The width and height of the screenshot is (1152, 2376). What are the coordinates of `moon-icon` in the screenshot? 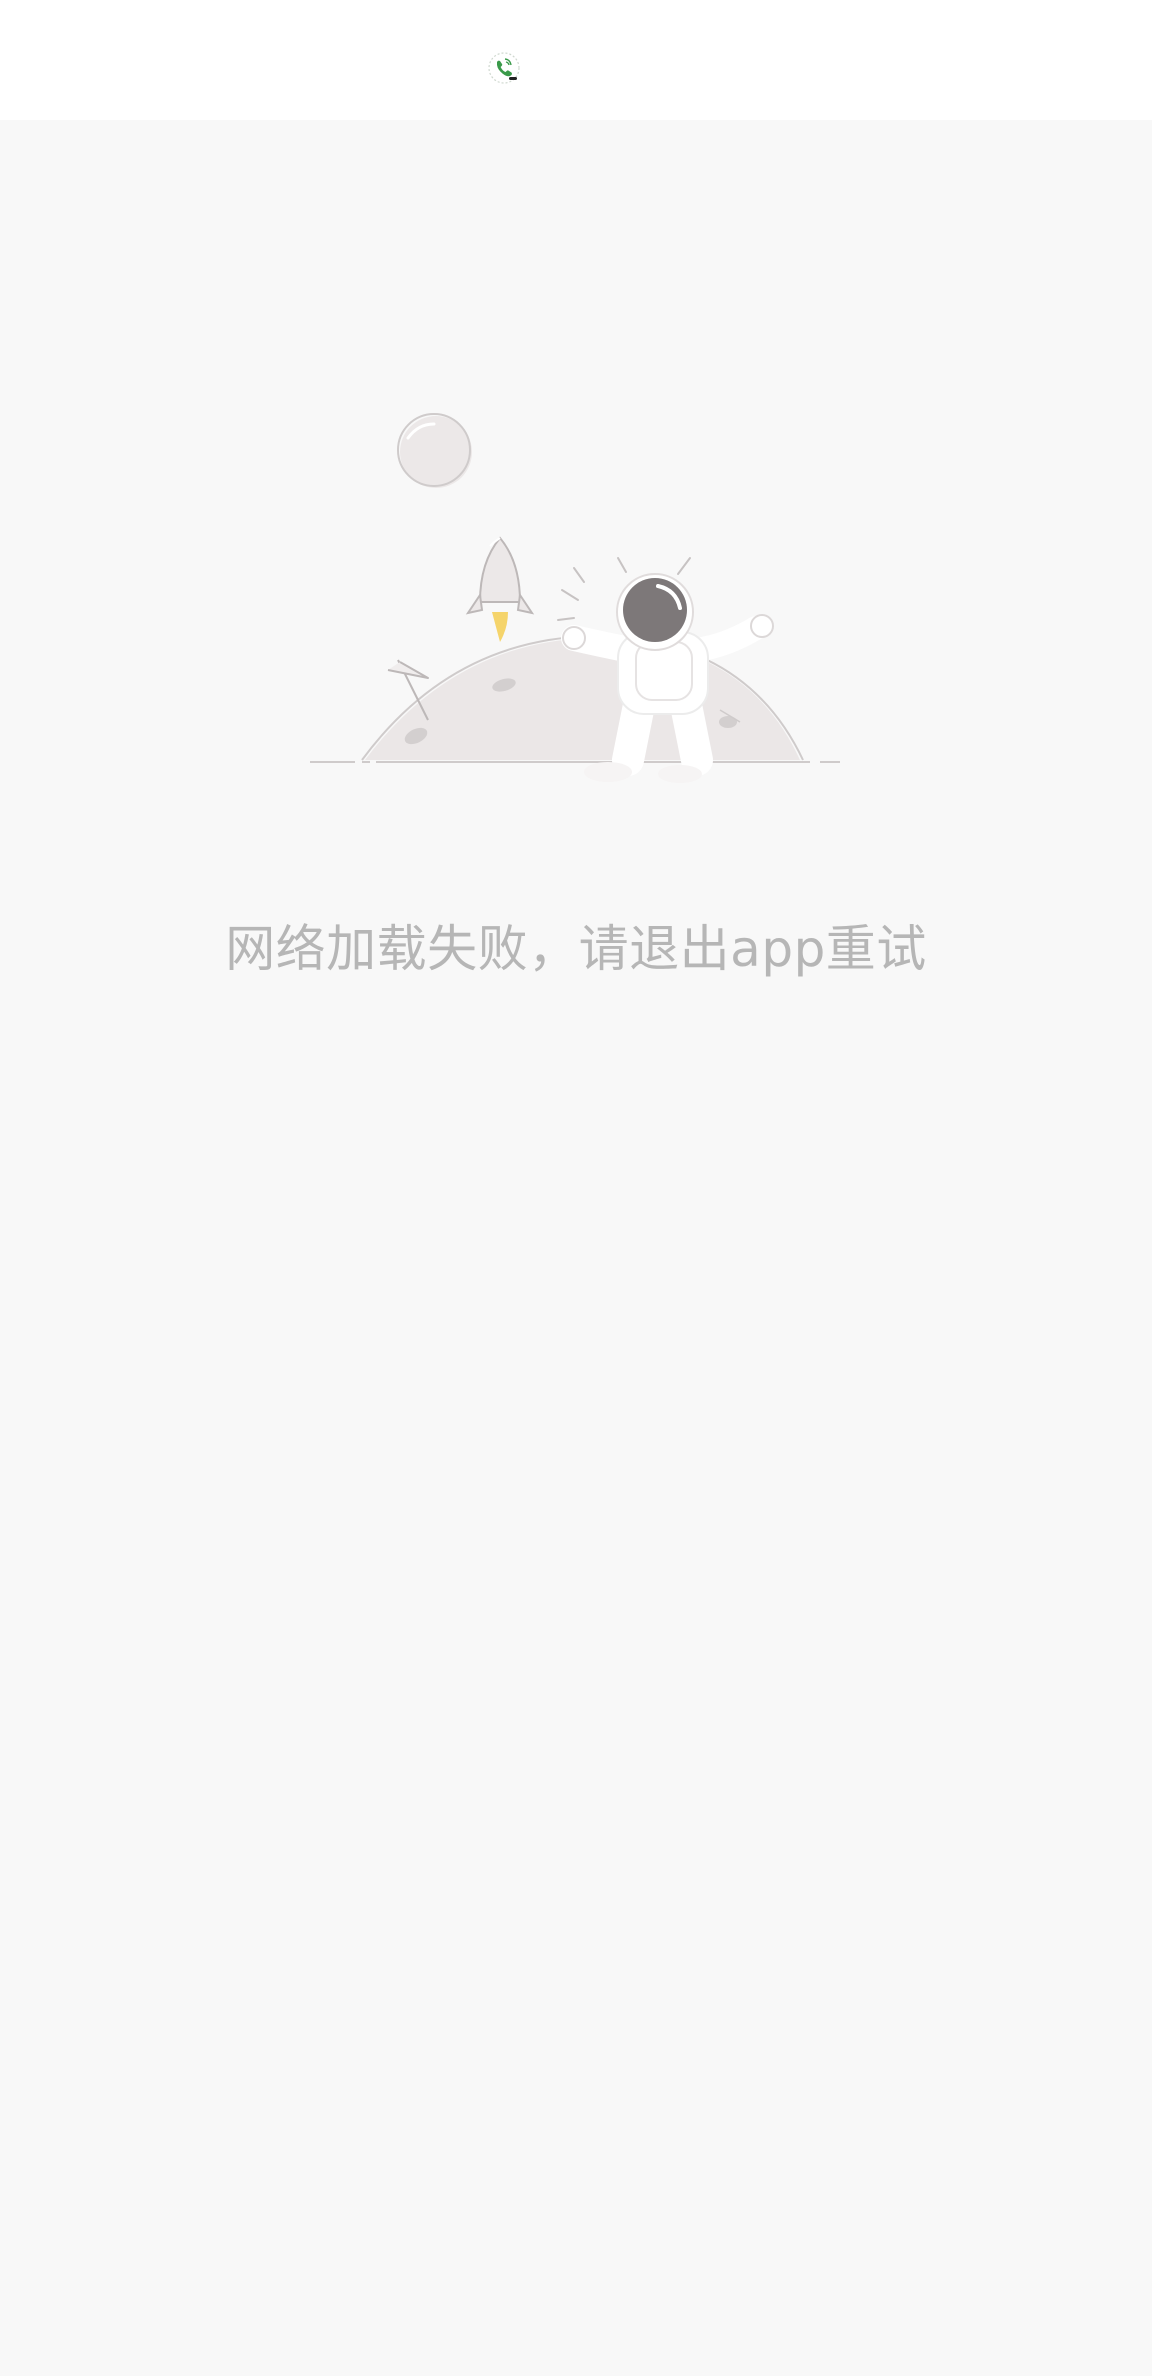 It's located at (434, 450).